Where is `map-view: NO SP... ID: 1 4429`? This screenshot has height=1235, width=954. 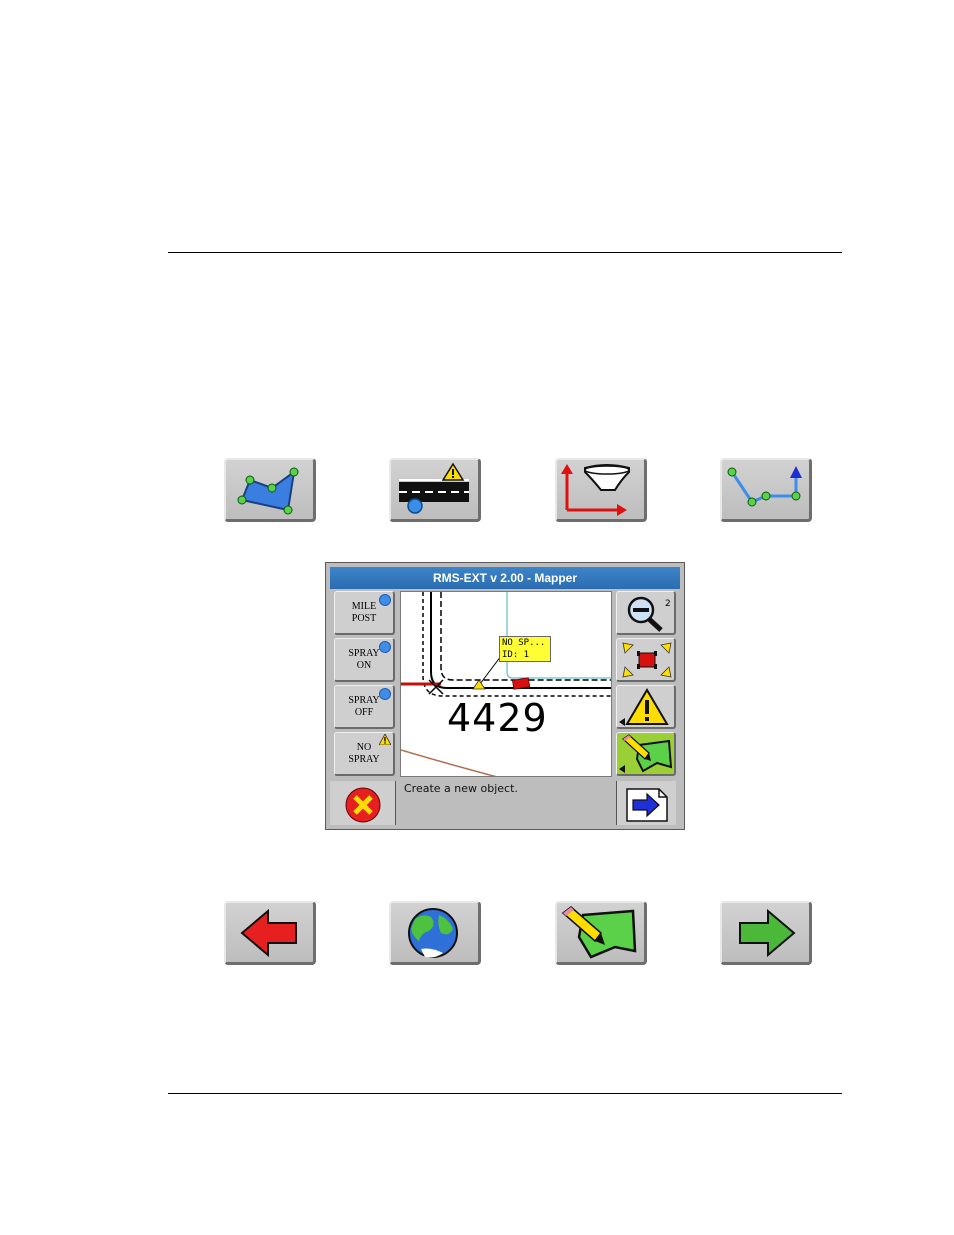
map-view: NO SP... ID: 1 4429 is located at coordinates (506, 684).